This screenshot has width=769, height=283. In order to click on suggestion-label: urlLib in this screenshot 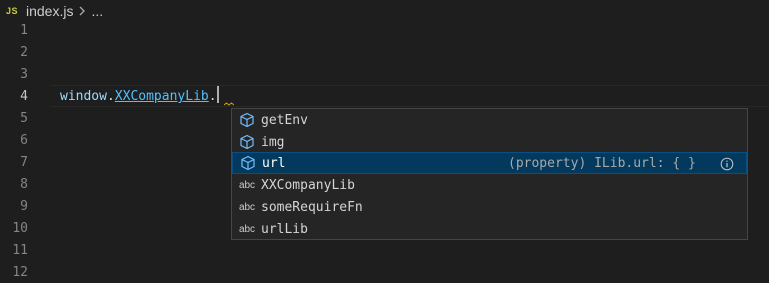, I will do `click(284, 229)`.